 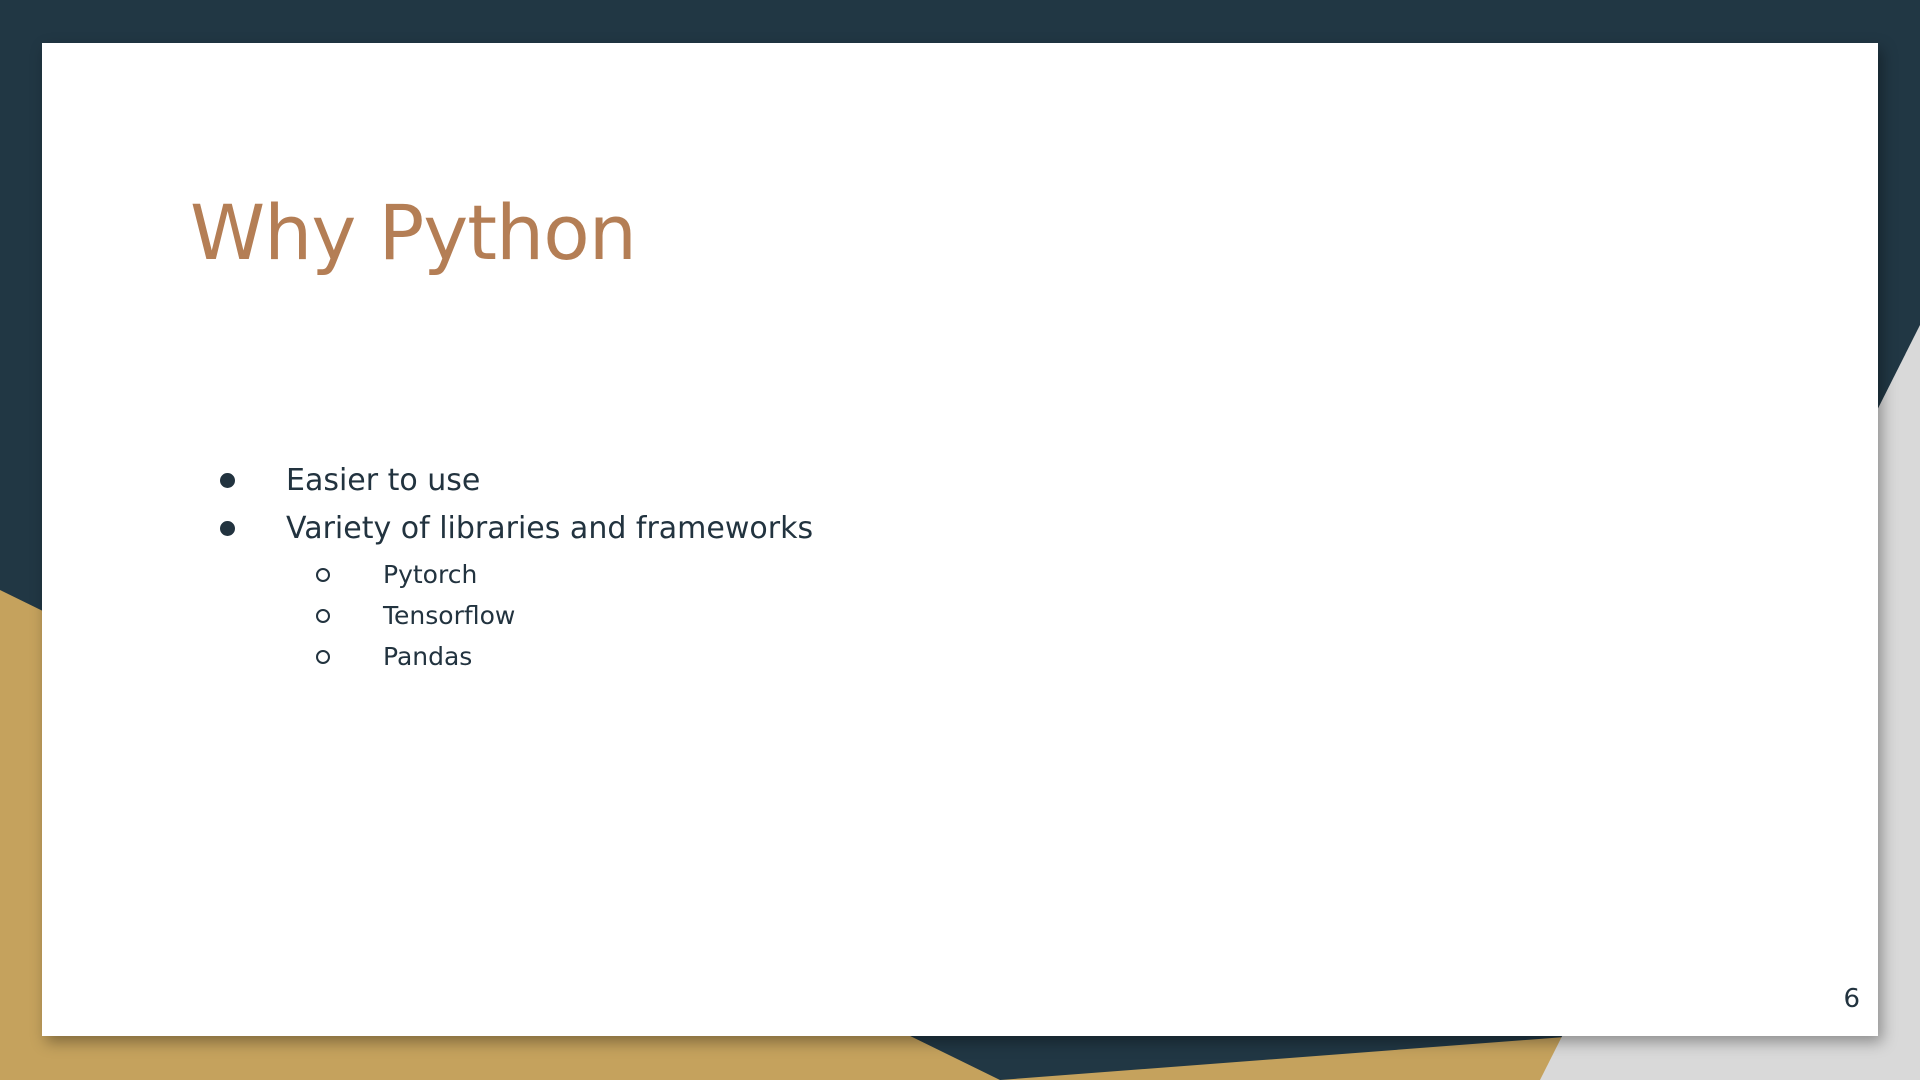 I want to click on sub-bullet-text: Tensorflow, so click(x=449, y=616).